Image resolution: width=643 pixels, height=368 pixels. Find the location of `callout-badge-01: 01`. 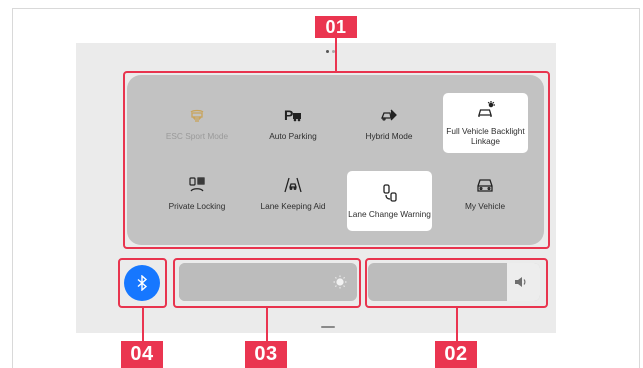

callout-badge-01: 01 is located at coordinates (336, 27).